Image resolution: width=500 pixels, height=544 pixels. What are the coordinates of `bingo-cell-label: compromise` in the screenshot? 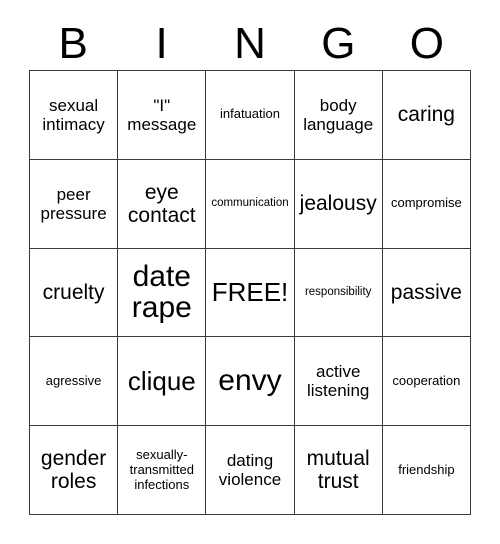 It's located at (426, 203).